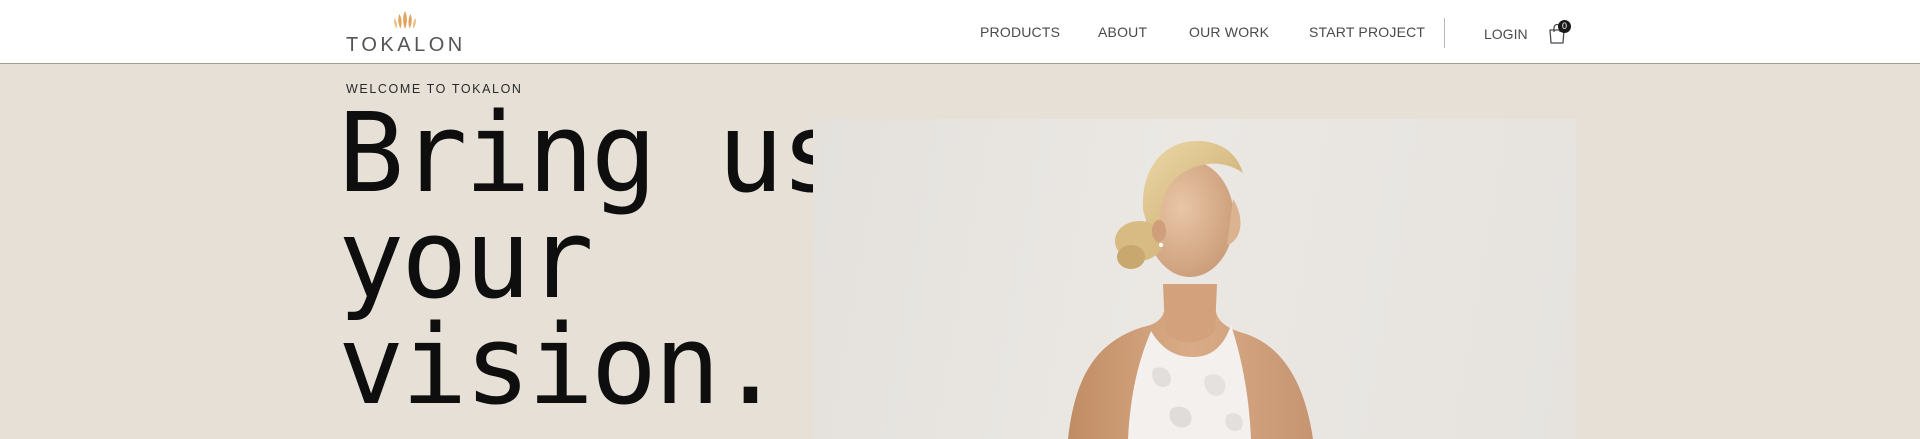 The width and height of the screenshot is (1920, 439). I want to click on nav-divider, so click(1444, 33).